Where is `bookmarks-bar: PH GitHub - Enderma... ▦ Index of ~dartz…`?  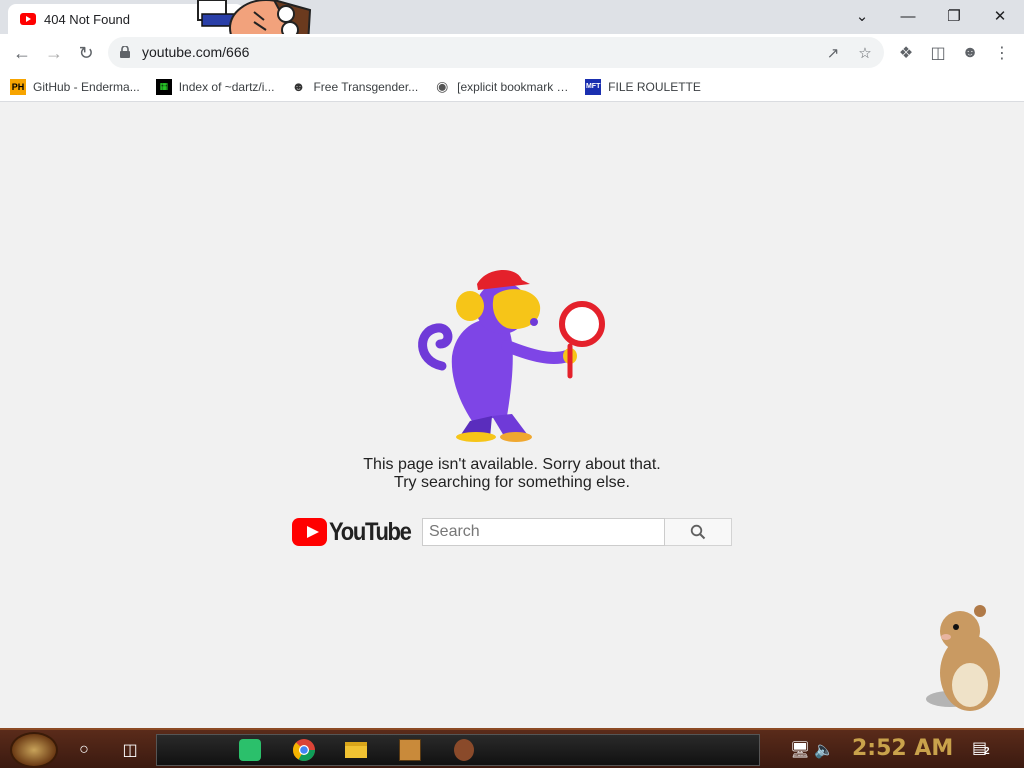 bookmarks-bar: PH GitHub - Enderma... ▦ Index of ~dartz… is located at coordinates (512, 87).